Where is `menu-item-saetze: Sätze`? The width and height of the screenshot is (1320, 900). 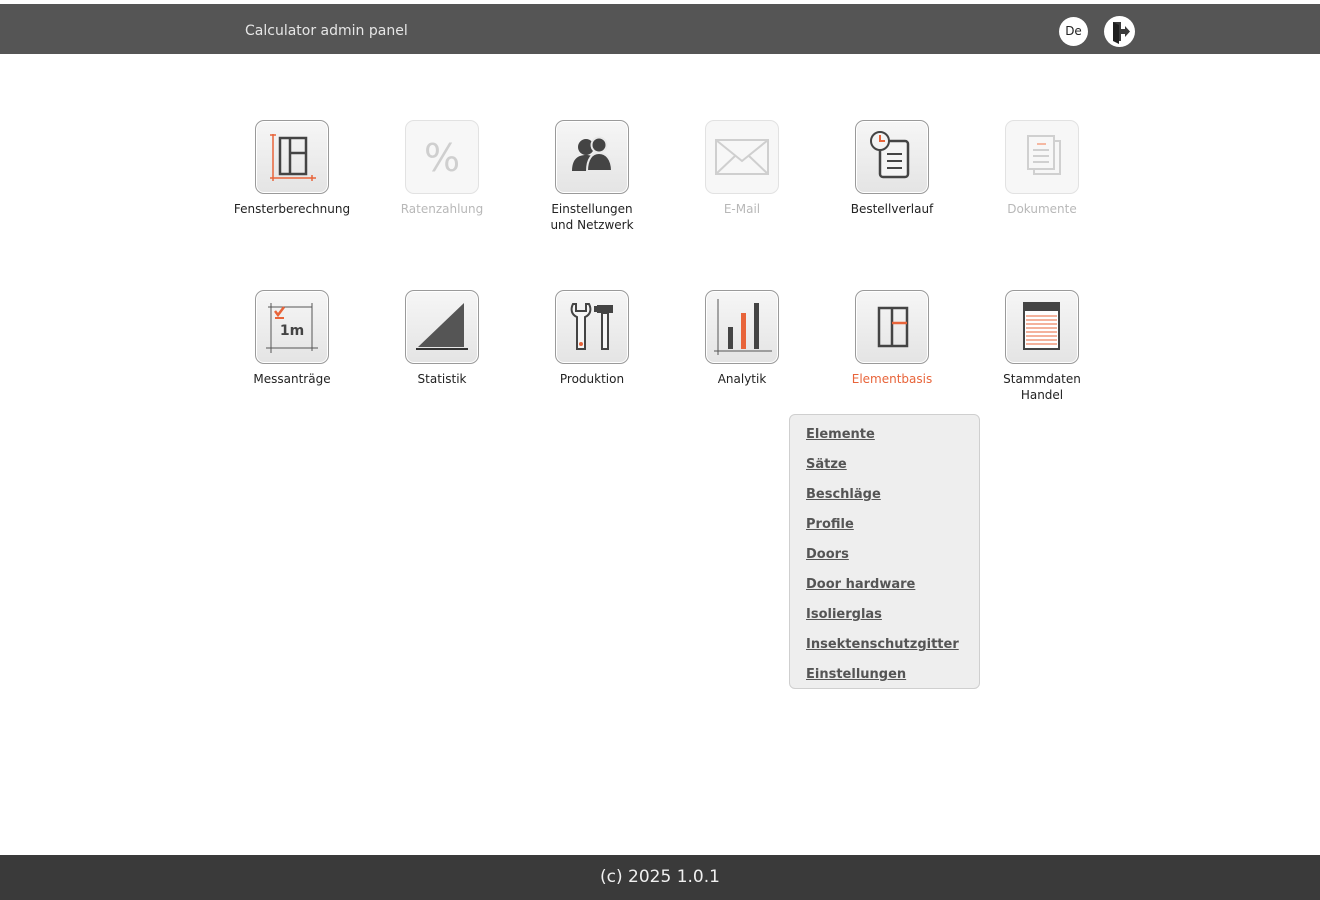
menu-item-saetze: Sätze is located at coordinates (826, 464).